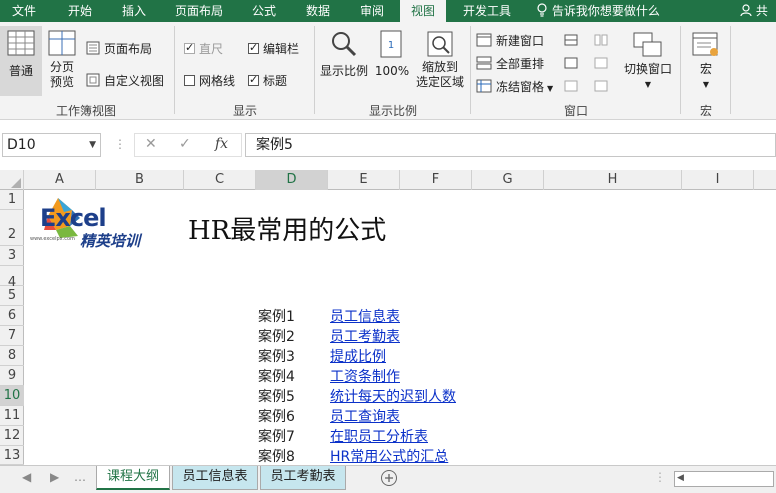 This screenshot has width=776, height=493. Describe the element at coordinates (487, 11) in the screenshot. I see `tab-developer: 开发工具` at that location.